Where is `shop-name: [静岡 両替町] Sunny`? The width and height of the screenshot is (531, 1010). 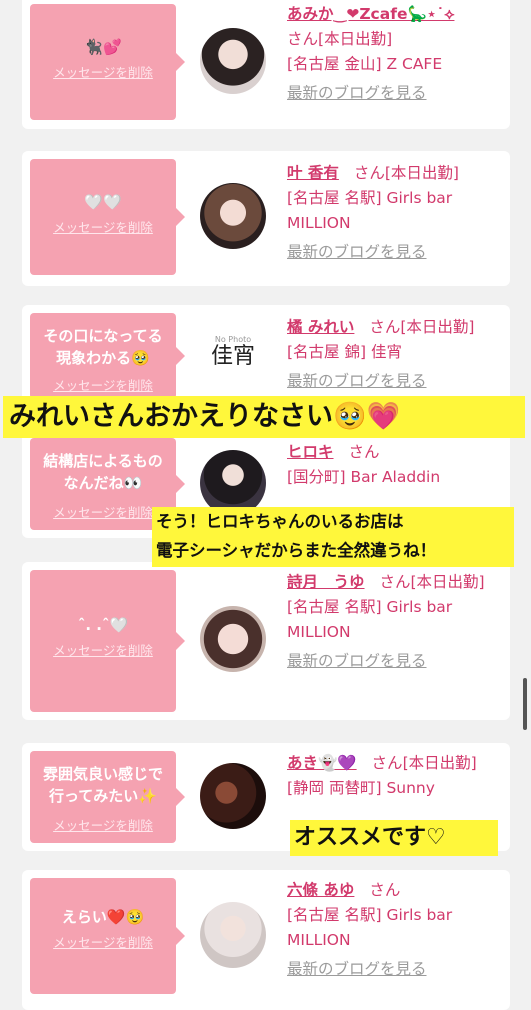
shop-name: [静岡 両替町] Sunny is located at coordinates (361, 788).